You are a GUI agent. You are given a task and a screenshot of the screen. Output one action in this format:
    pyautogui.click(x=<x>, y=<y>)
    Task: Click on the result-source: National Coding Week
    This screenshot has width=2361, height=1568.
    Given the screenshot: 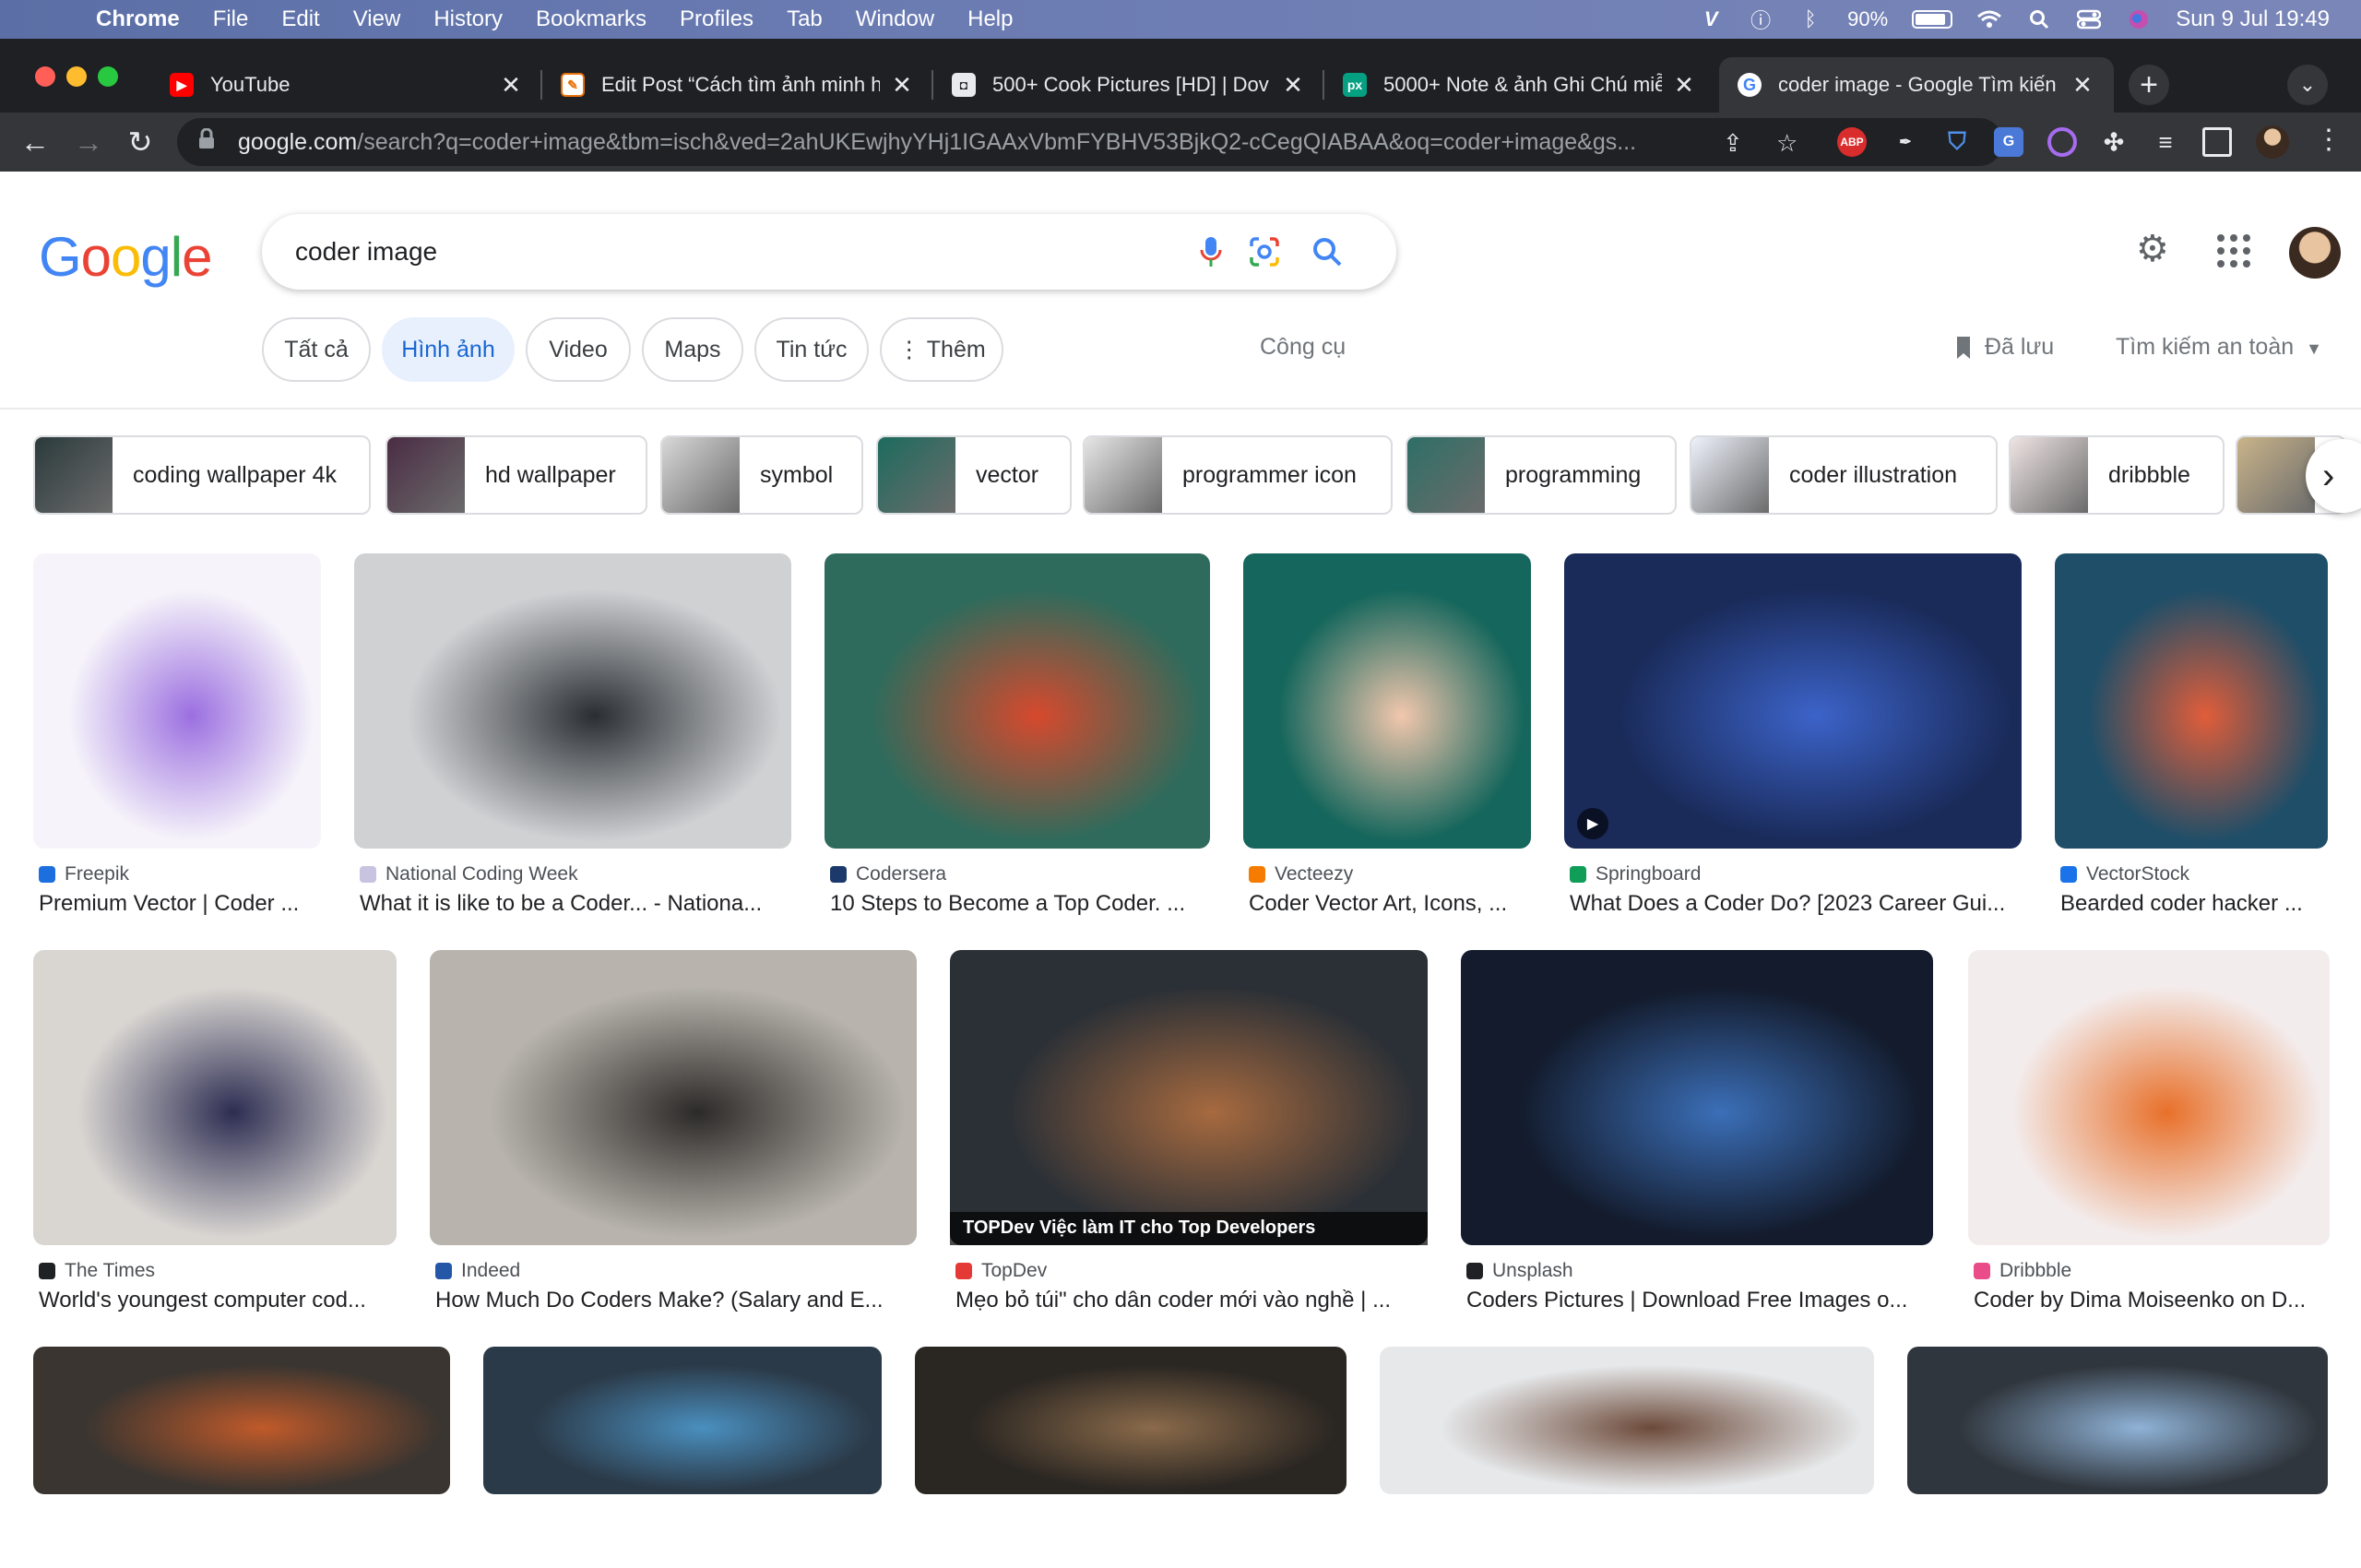 What is the action you would take?
    pyautogui.click(x=469, y=874)
    